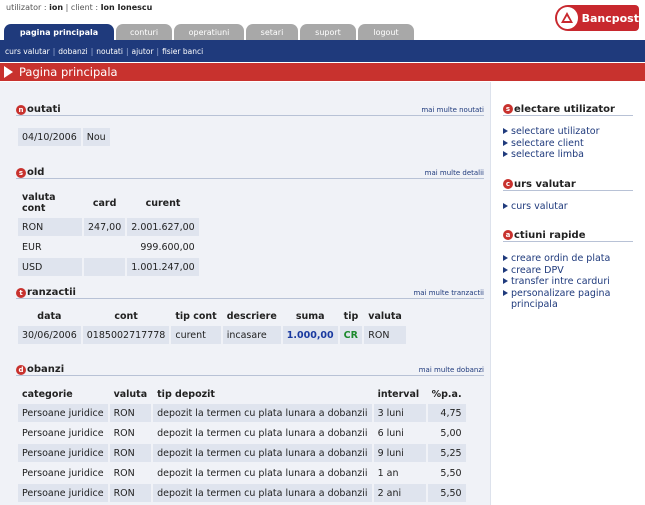 This screenshot has width=645, height=505. I want to click on subnav-ajutor: ajutor, so click(143, 51).